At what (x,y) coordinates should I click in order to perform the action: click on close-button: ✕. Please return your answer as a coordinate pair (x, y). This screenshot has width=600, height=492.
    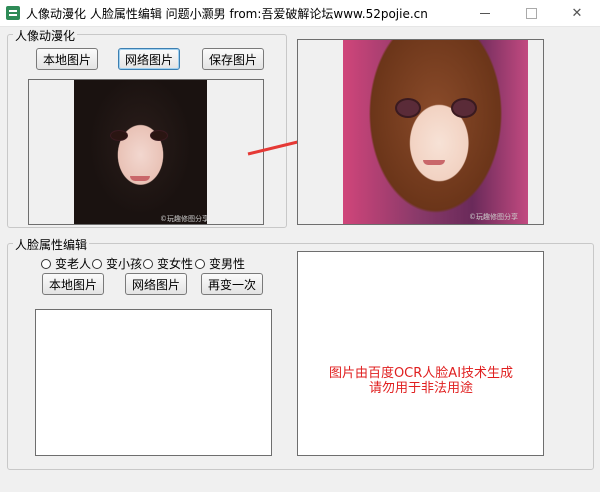
    Looking at the image, I should click on (577, 13).